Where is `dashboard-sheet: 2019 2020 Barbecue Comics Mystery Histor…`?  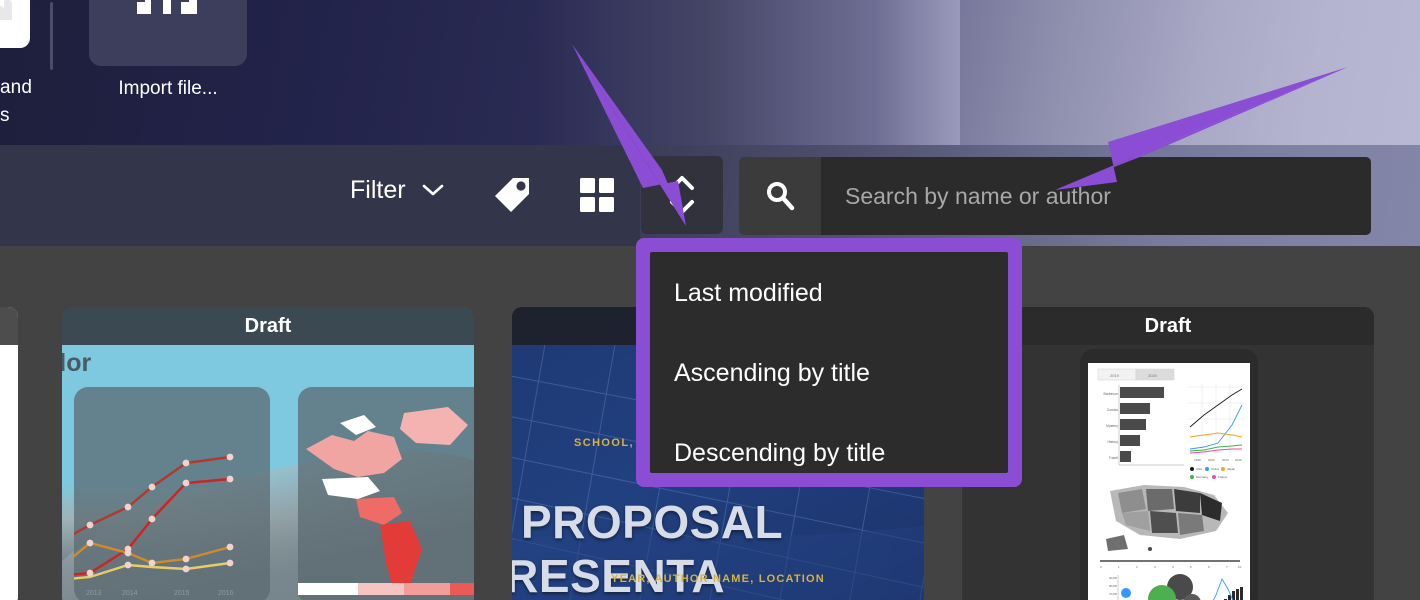
dashboard-sheet: 2019 2020 Barbecue Comics Mystery Histor… is located at coordinates (1169, 481).